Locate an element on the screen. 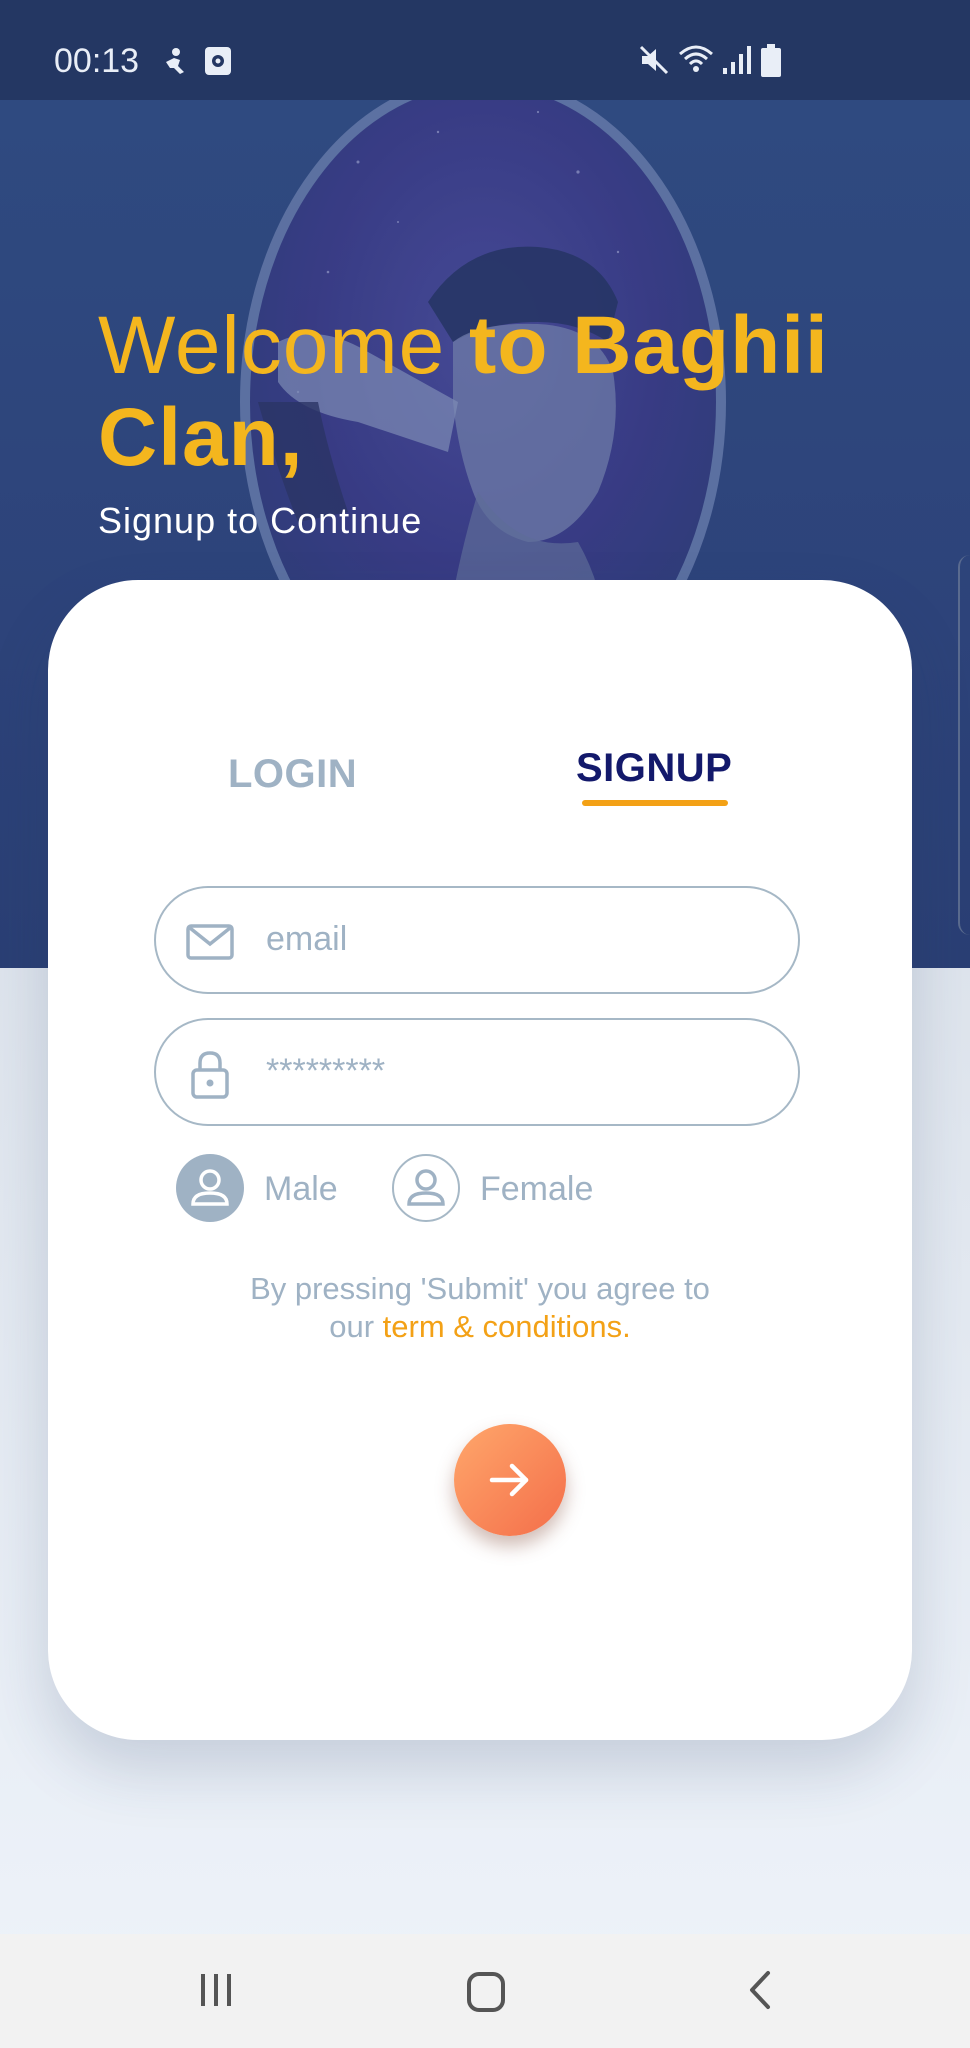 The width and height of the screenshot is (970, 2048). female-label: Female is located at coordinates (537, 1189).